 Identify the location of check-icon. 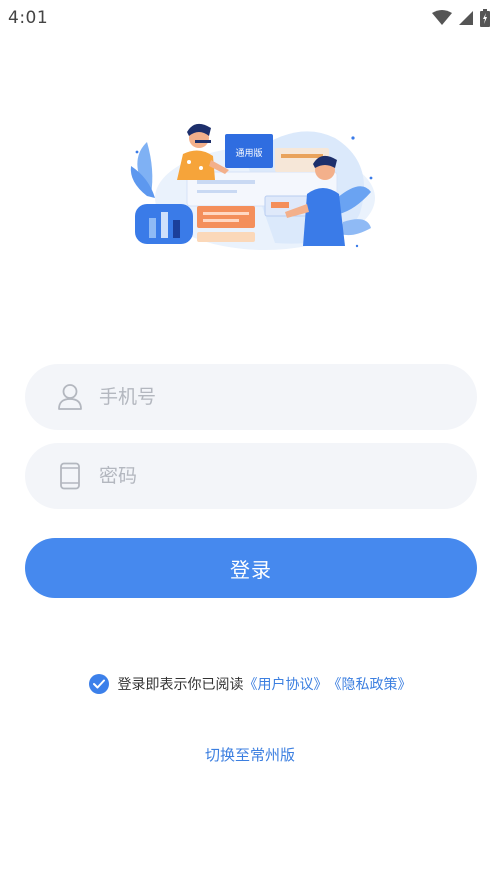
(98, 684).